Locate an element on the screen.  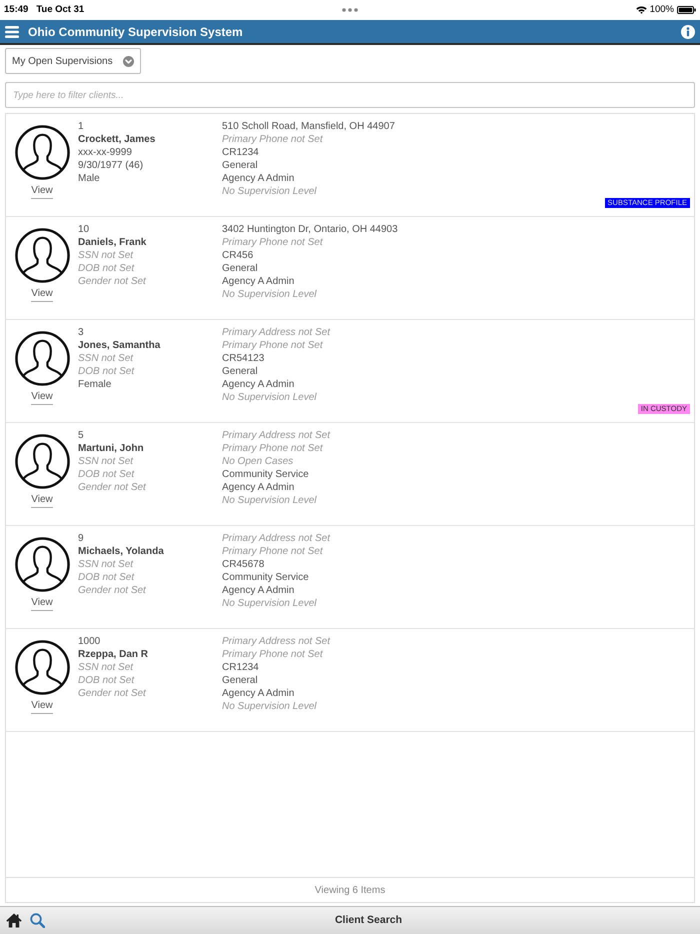
wifi-icon is located at coordinates (641, 10).